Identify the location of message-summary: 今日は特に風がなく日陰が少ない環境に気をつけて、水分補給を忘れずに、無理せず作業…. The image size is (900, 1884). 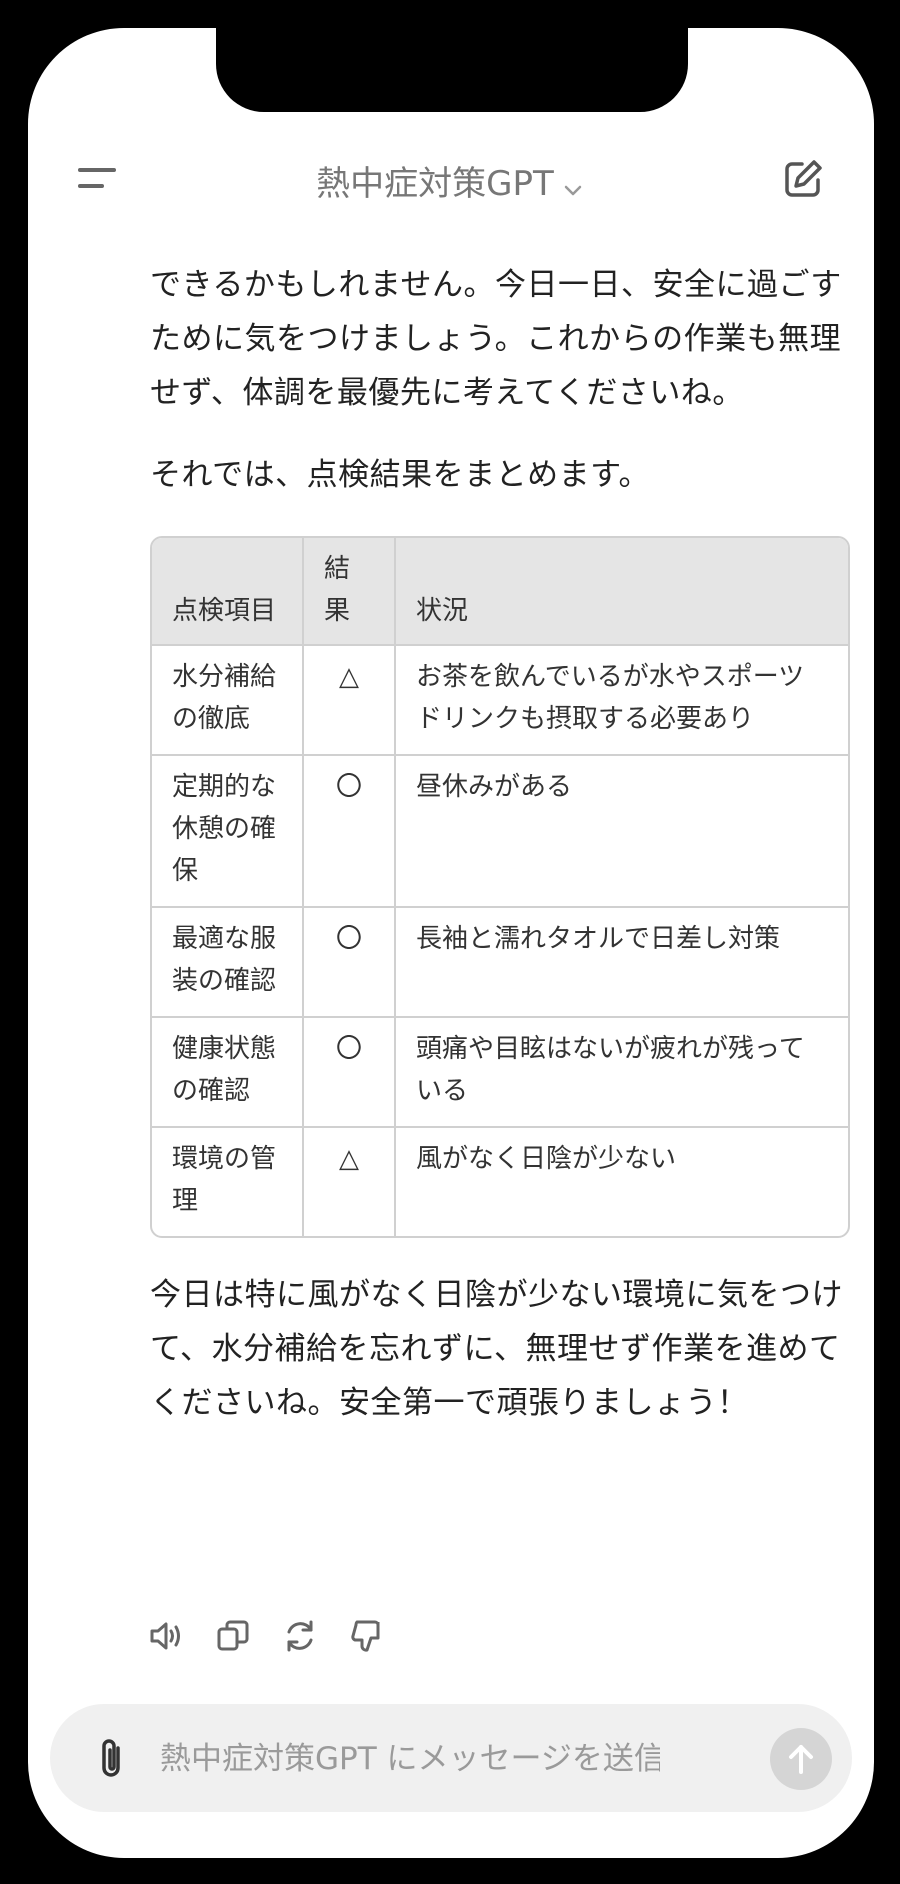
(496, 1349).